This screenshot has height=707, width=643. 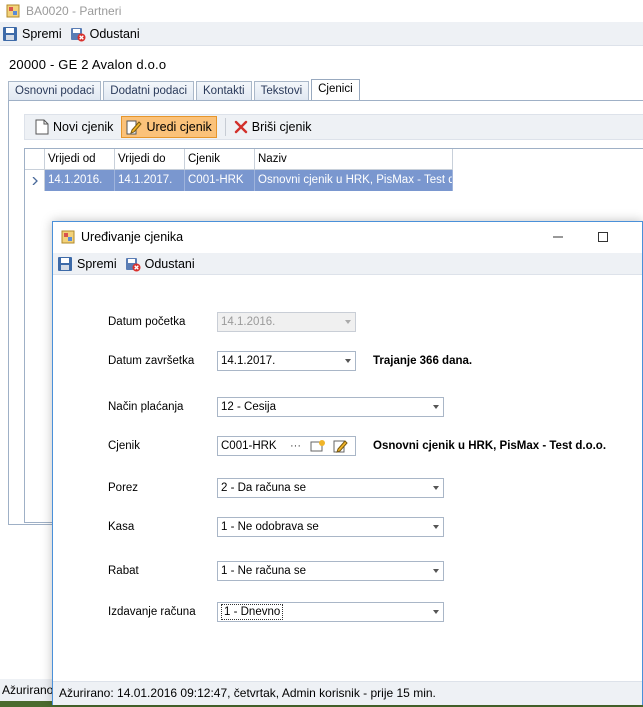 What do you see at coordinates (341, 446) in the screenshot?
I see `edit-lookup-icon` at bounding box center [341, 446].